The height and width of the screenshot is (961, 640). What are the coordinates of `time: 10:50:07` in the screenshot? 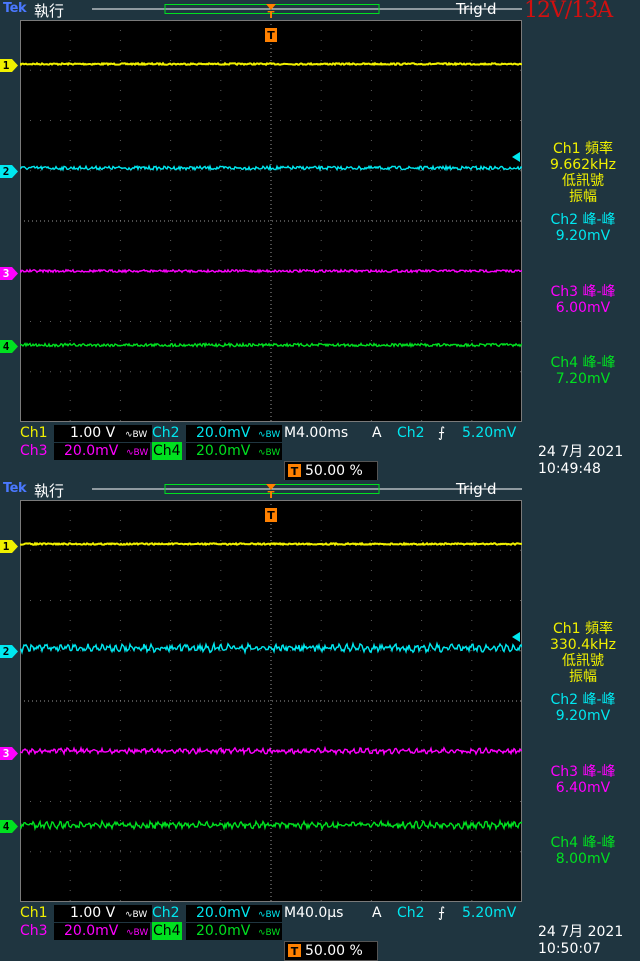 It's located at (569, 949).